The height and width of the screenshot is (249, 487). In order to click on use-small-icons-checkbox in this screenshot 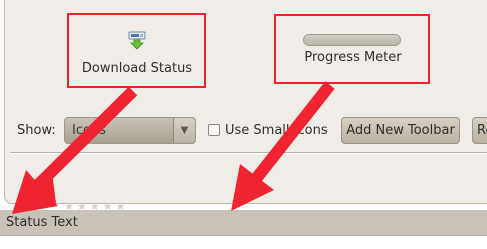, I will do `click(214, 130)`.